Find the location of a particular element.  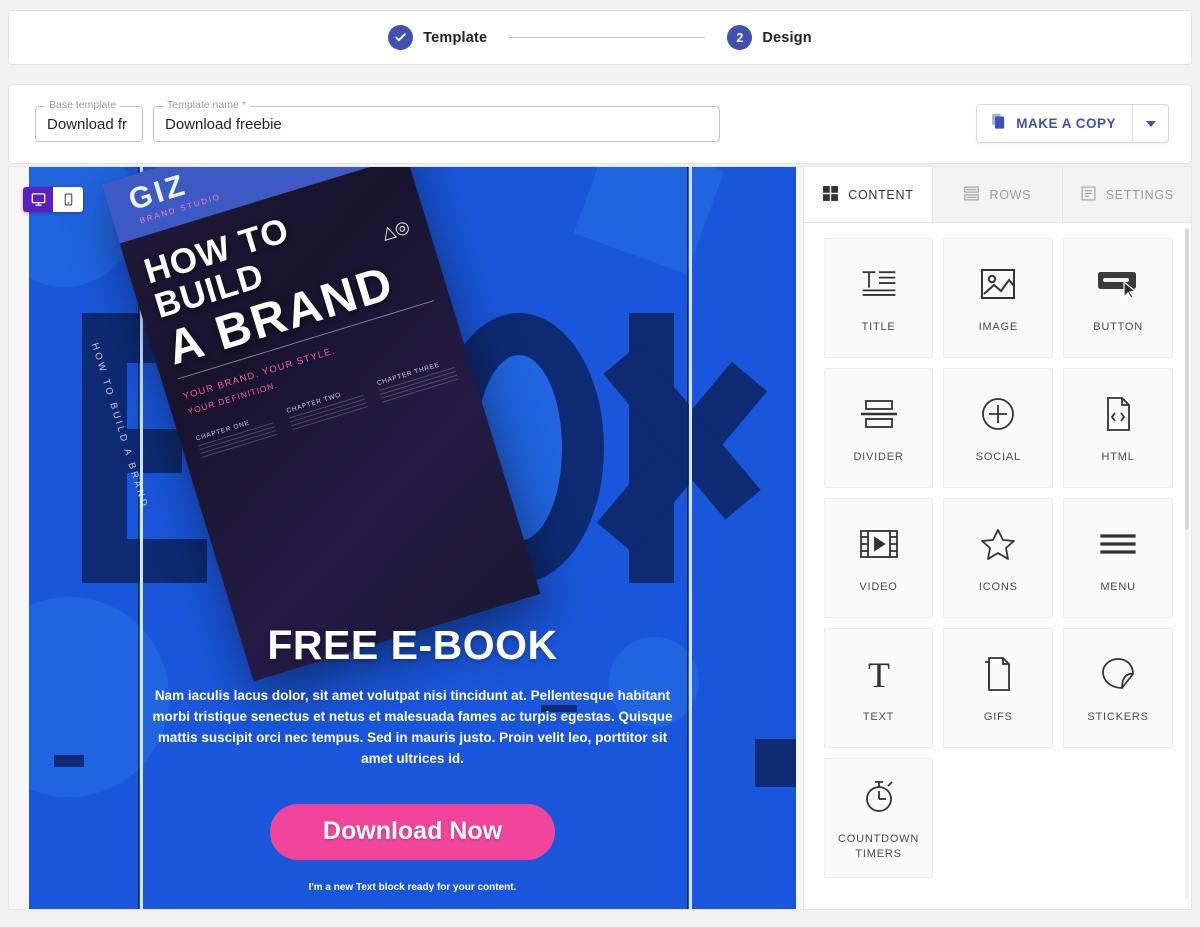

block-text-label: TEXT is located at coordinates (878, 716).